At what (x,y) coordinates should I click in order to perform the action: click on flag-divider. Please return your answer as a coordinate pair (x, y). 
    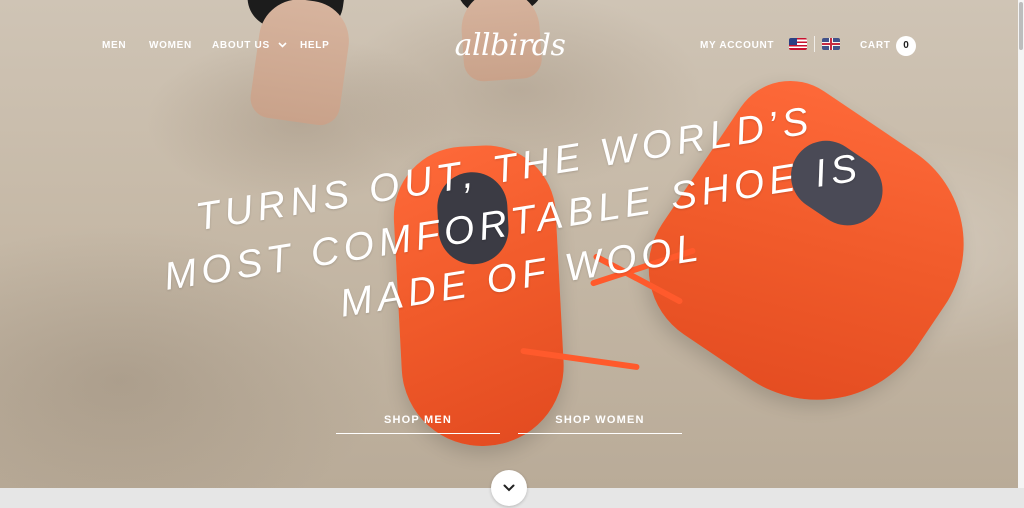
    Looking at the image, I should click on (814, 44).